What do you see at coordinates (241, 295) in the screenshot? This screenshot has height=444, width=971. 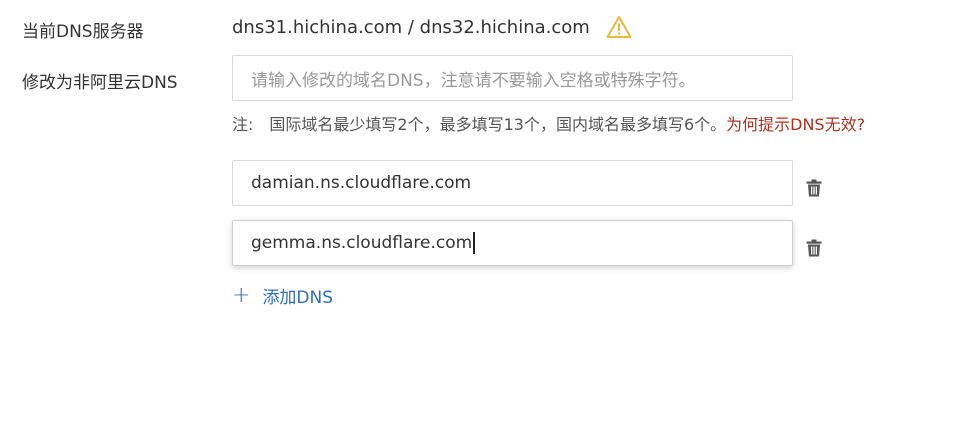 I see `plus-icon: +` at bounding box center [241, 295].